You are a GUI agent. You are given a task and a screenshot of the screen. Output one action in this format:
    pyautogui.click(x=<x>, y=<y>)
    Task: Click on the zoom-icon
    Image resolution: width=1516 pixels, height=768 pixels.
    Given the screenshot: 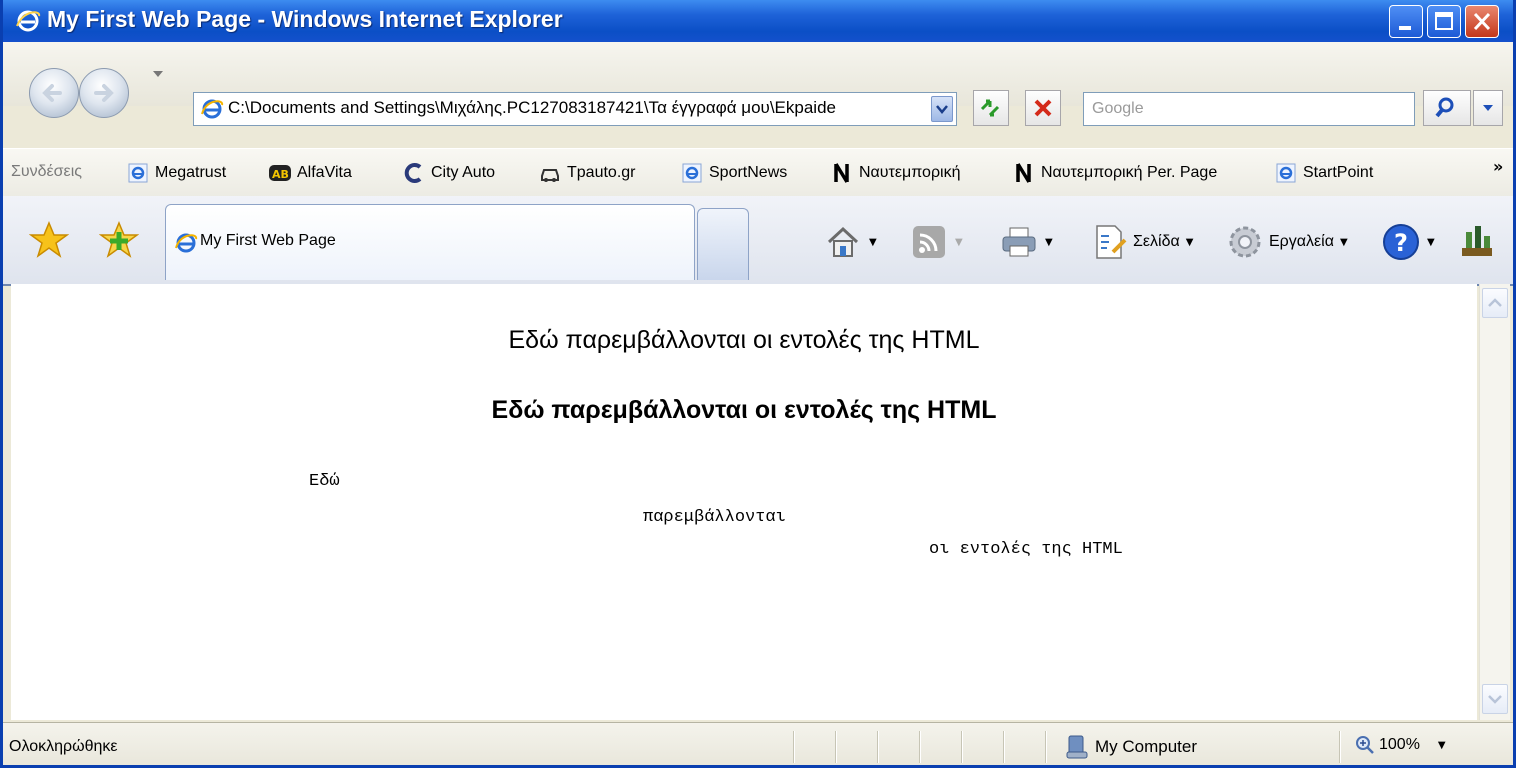 What is the action you would take?
    pyautogui.click(x=1365, y=745)
    